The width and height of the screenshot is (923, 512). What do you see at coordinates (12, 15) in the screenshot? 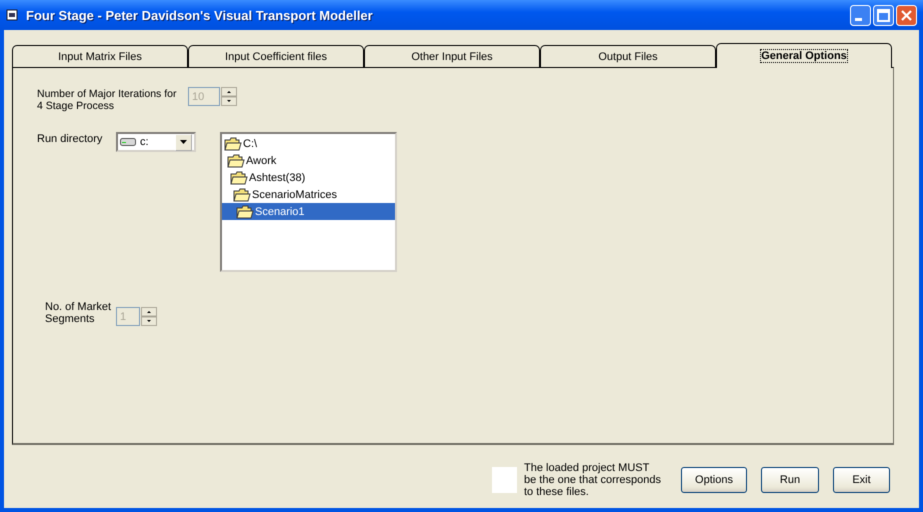
I see `app-icon` at bounding box center [12, 15].